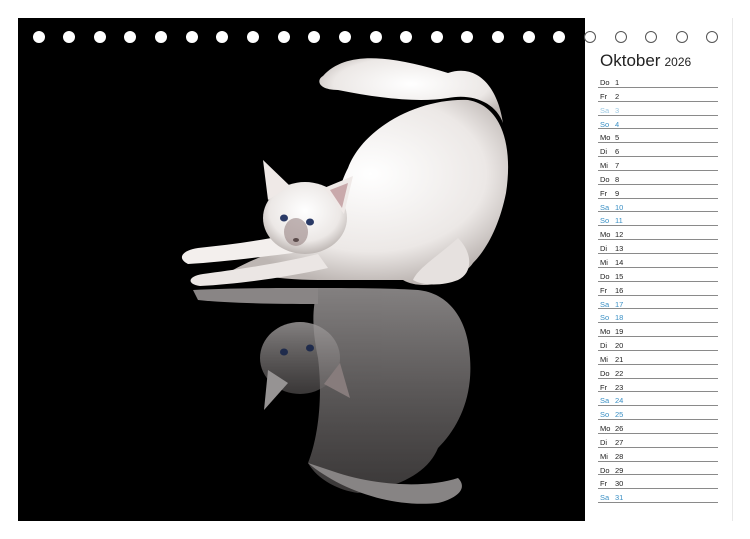 The image size is (750, 539). Describe the element at coordinates (619, 221) in the screenshot. I see `day-number: 11` at that location.